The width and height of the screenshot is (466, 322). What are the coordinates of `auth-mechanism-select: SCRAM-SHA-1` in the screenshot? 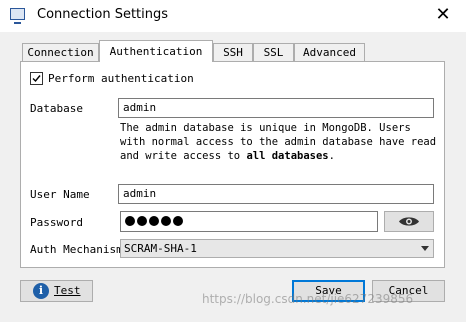 It's located at (277, 248).